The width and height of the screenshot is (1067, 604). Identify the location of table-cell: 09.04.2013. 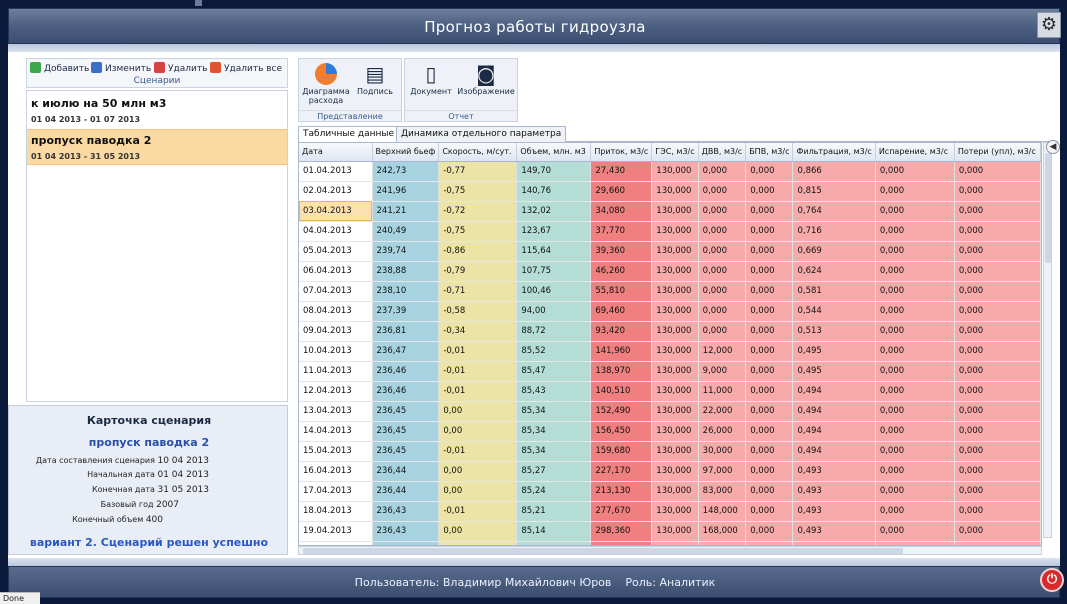
(336, 331).